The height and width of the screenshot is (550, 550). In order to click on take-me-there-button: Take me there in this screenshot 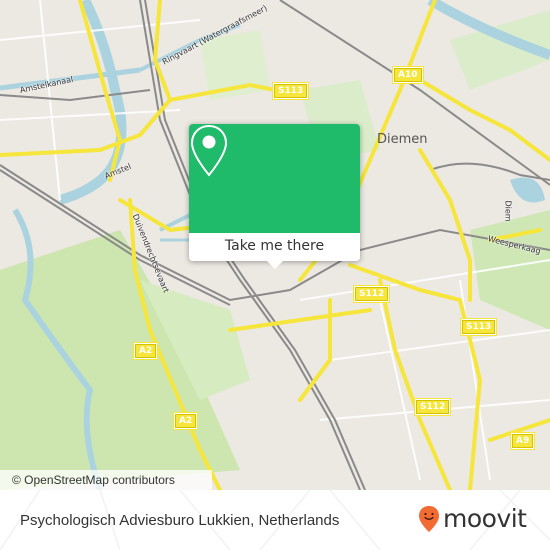, I will do `click(274, 247)`.